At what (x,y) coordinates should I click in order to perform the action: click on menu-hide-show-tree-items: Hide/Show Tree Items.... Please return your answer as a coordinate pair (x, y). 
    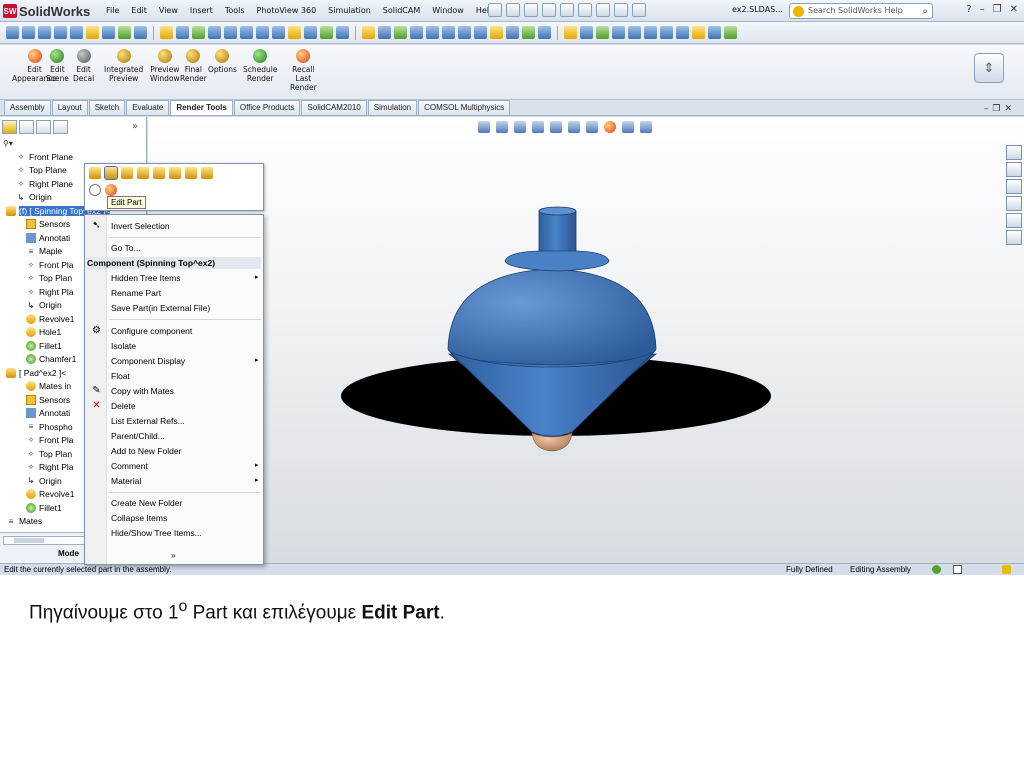
    Looking at the image, I should click on (156, 533).